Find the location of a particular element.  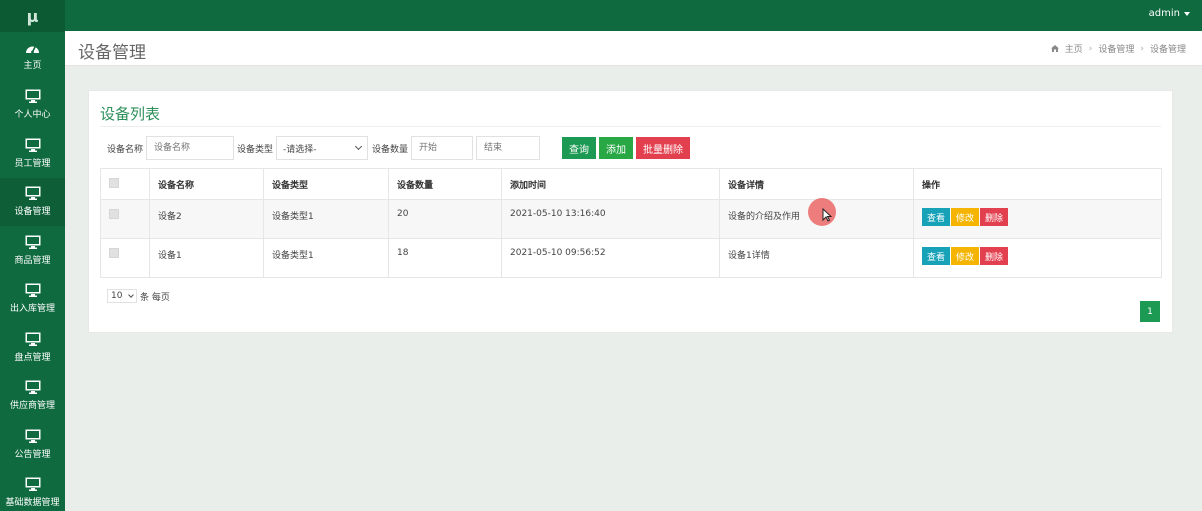

cell-name: 设备2 is located at coordinates (206, 219).